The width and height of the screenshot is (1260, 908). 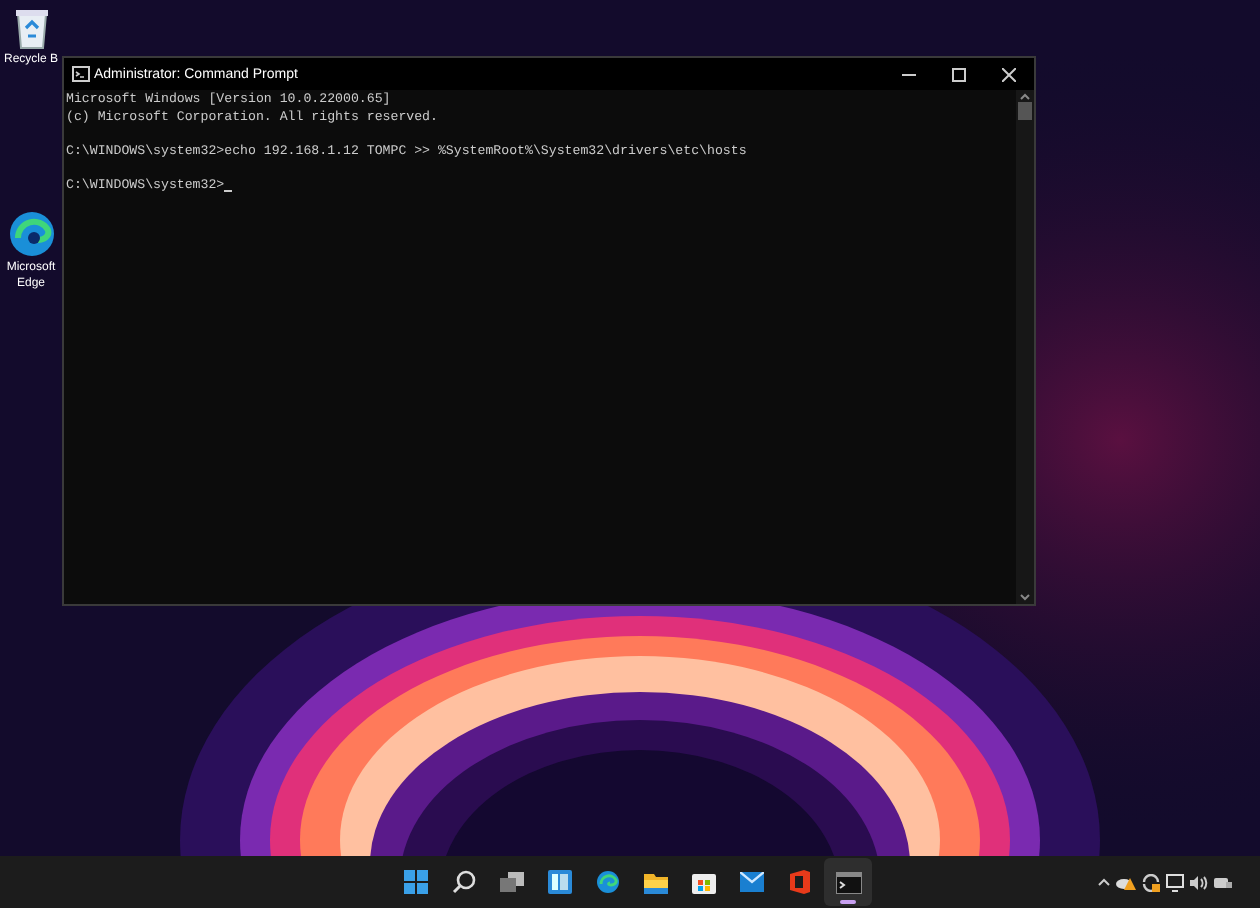 I want to click on recycle-bin-icon, so click(x=31, y=28).